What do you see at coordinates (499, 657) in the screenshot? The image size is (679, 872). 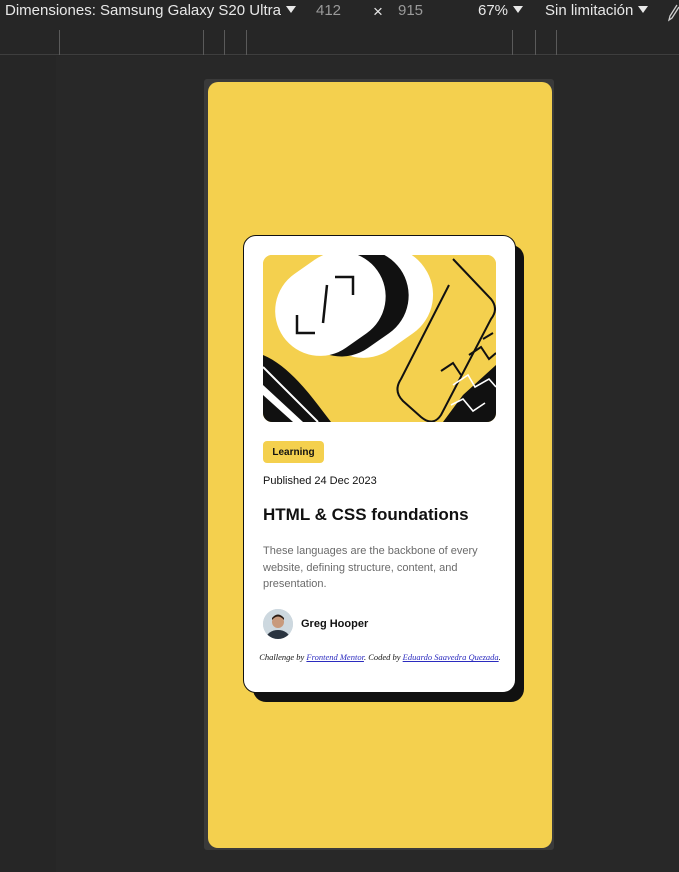 I see `attribution-suffix: .` at bounding box center [499, 657].